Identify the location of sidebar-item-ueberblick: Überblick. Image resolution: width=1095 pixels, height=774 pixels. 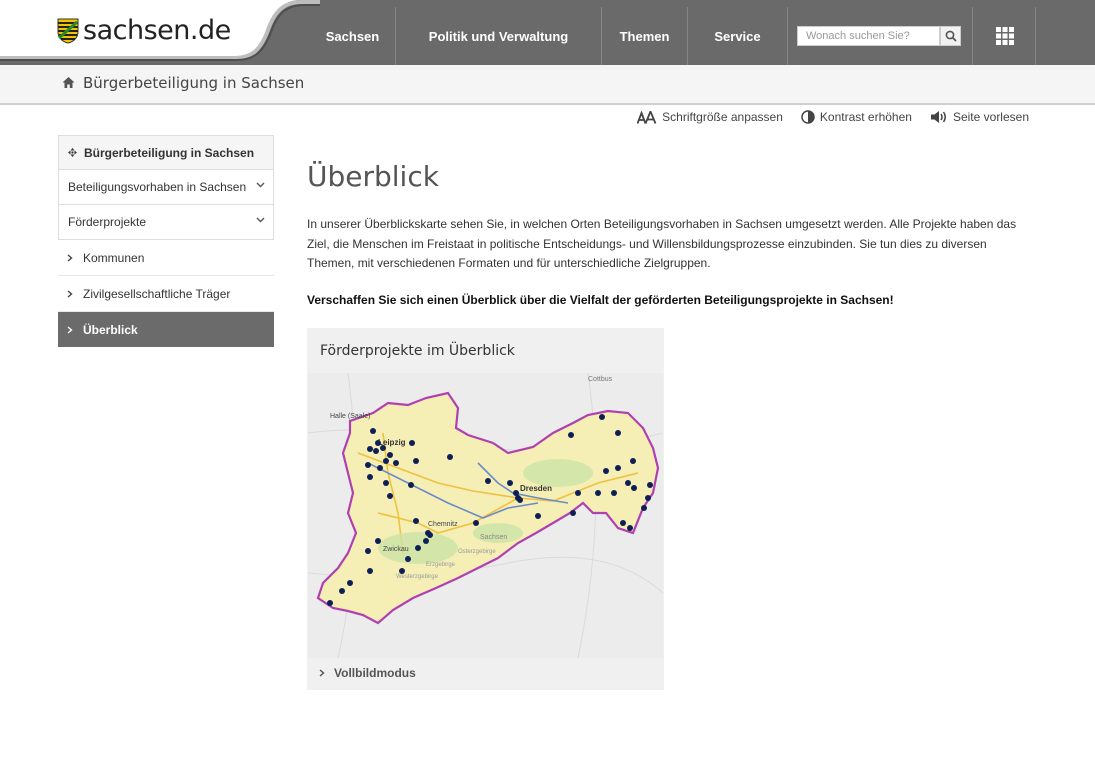
(166, 329).